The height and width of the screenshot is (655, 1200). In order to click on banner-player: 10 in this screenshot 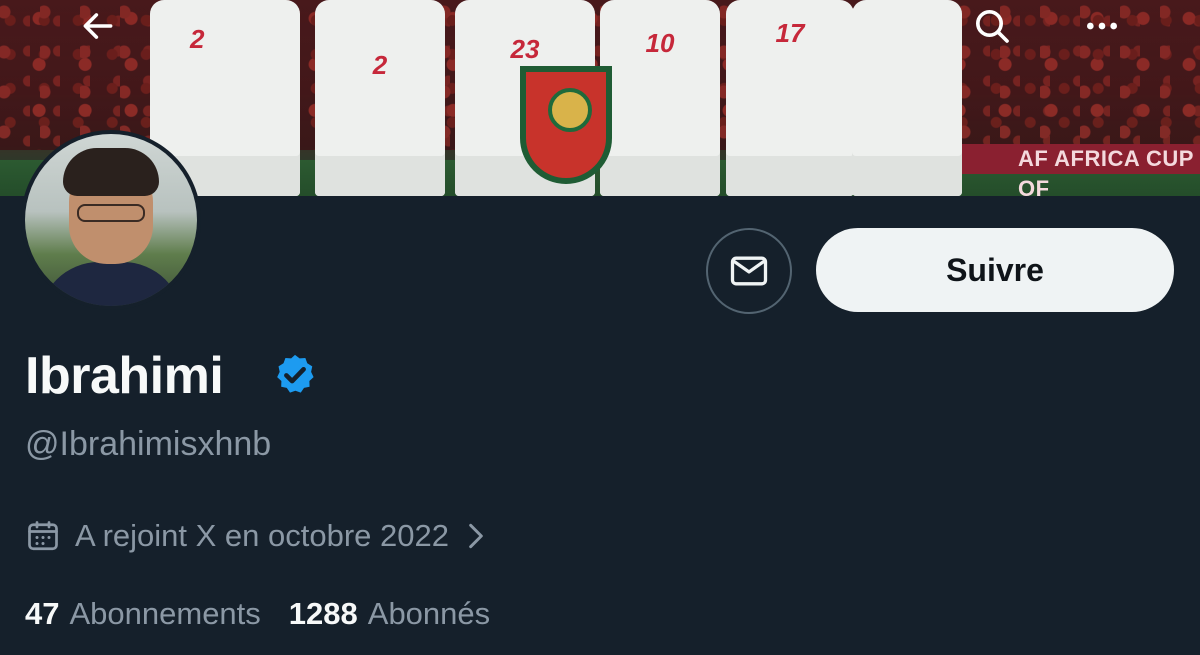, I will do `click(660, 98)`.